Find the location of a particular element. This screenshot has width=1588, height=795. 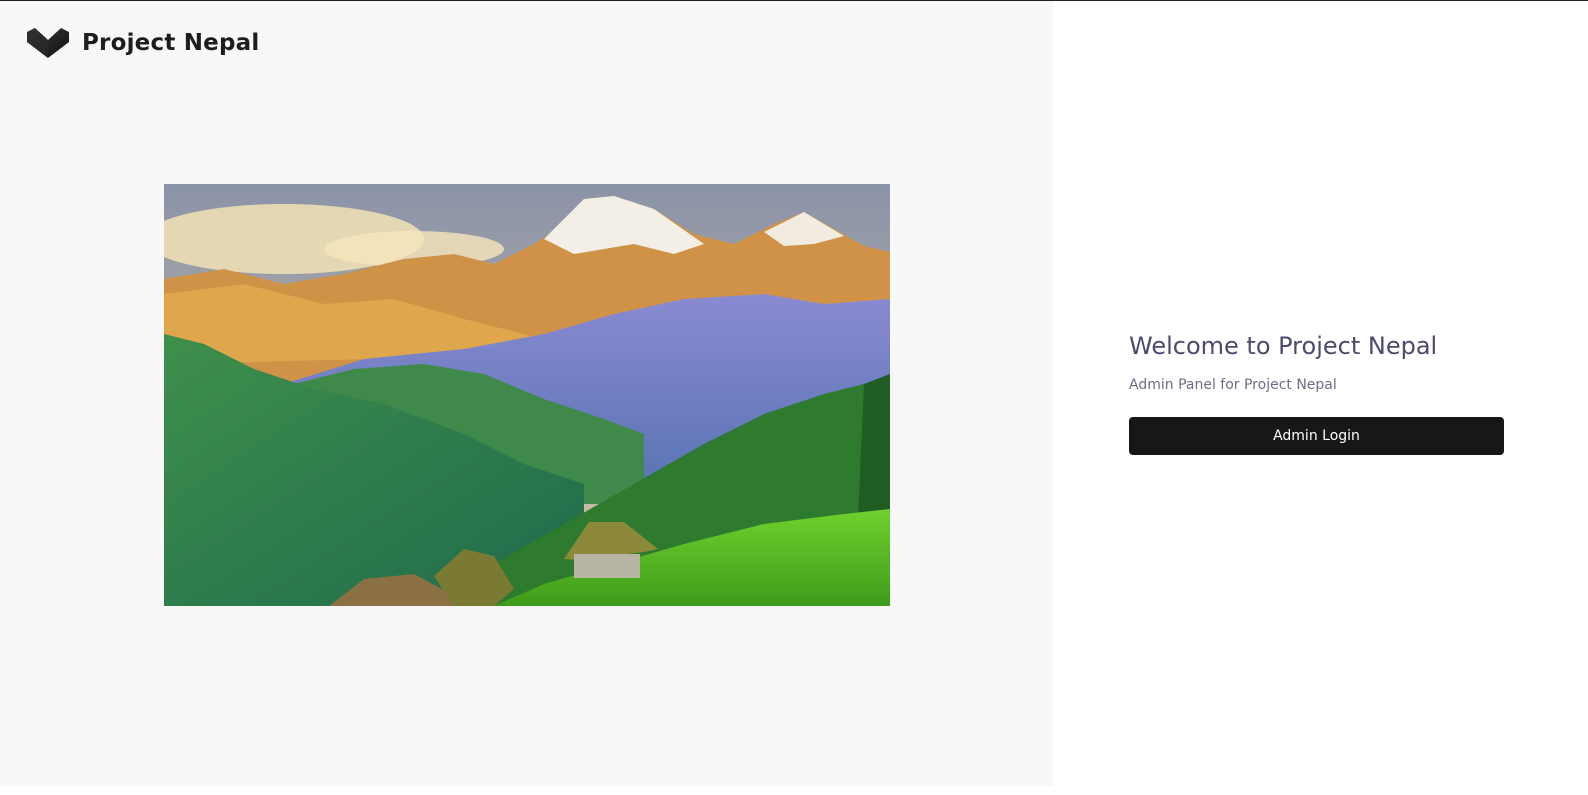

bottom-strip is located at coordinates (526, 790).